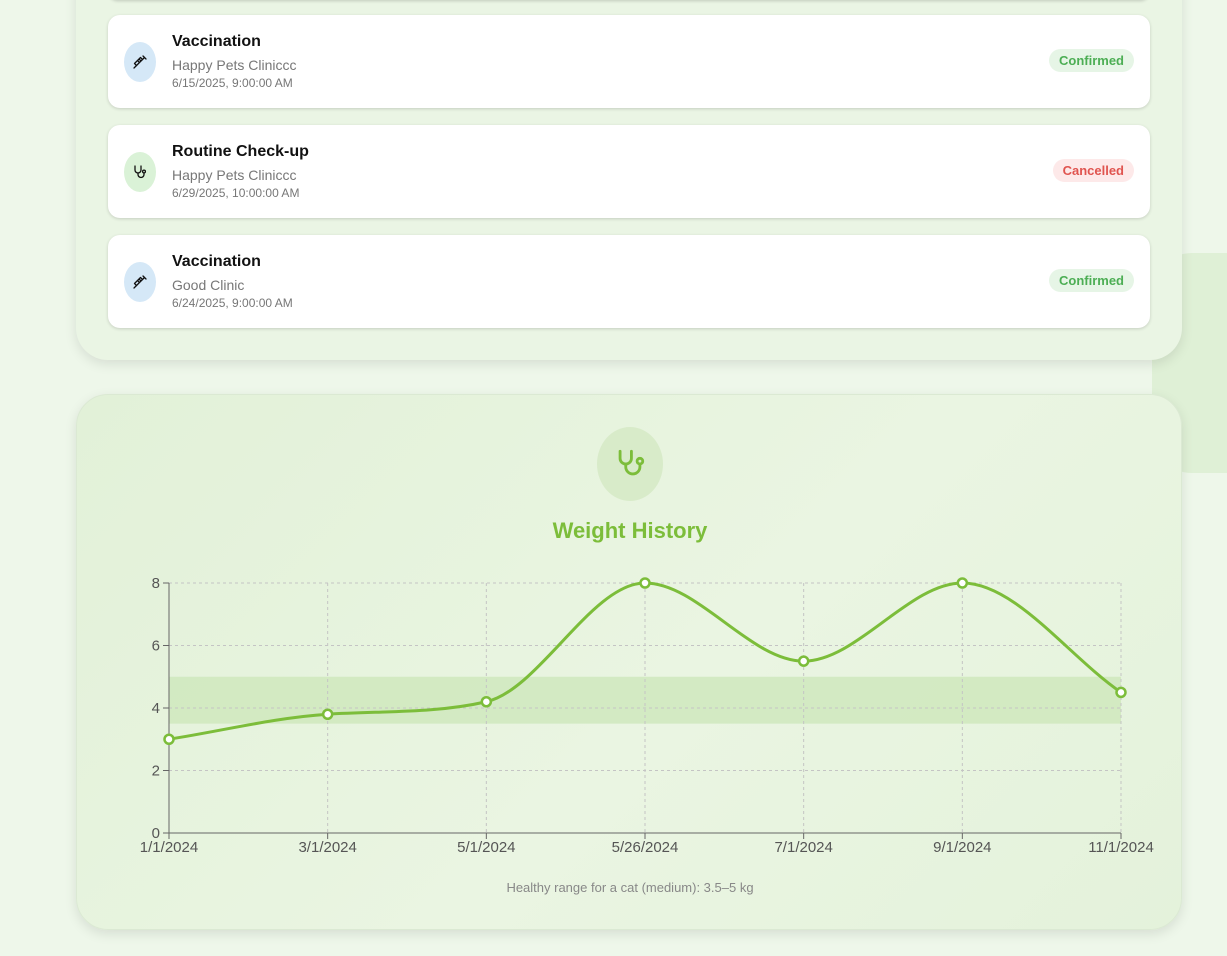 The image size is (1227, 956). What do you see at coordinates (962, 847) in the screenshot?
I see `x-tick-label: 9/1/2024` at bounding box center [962, 847].